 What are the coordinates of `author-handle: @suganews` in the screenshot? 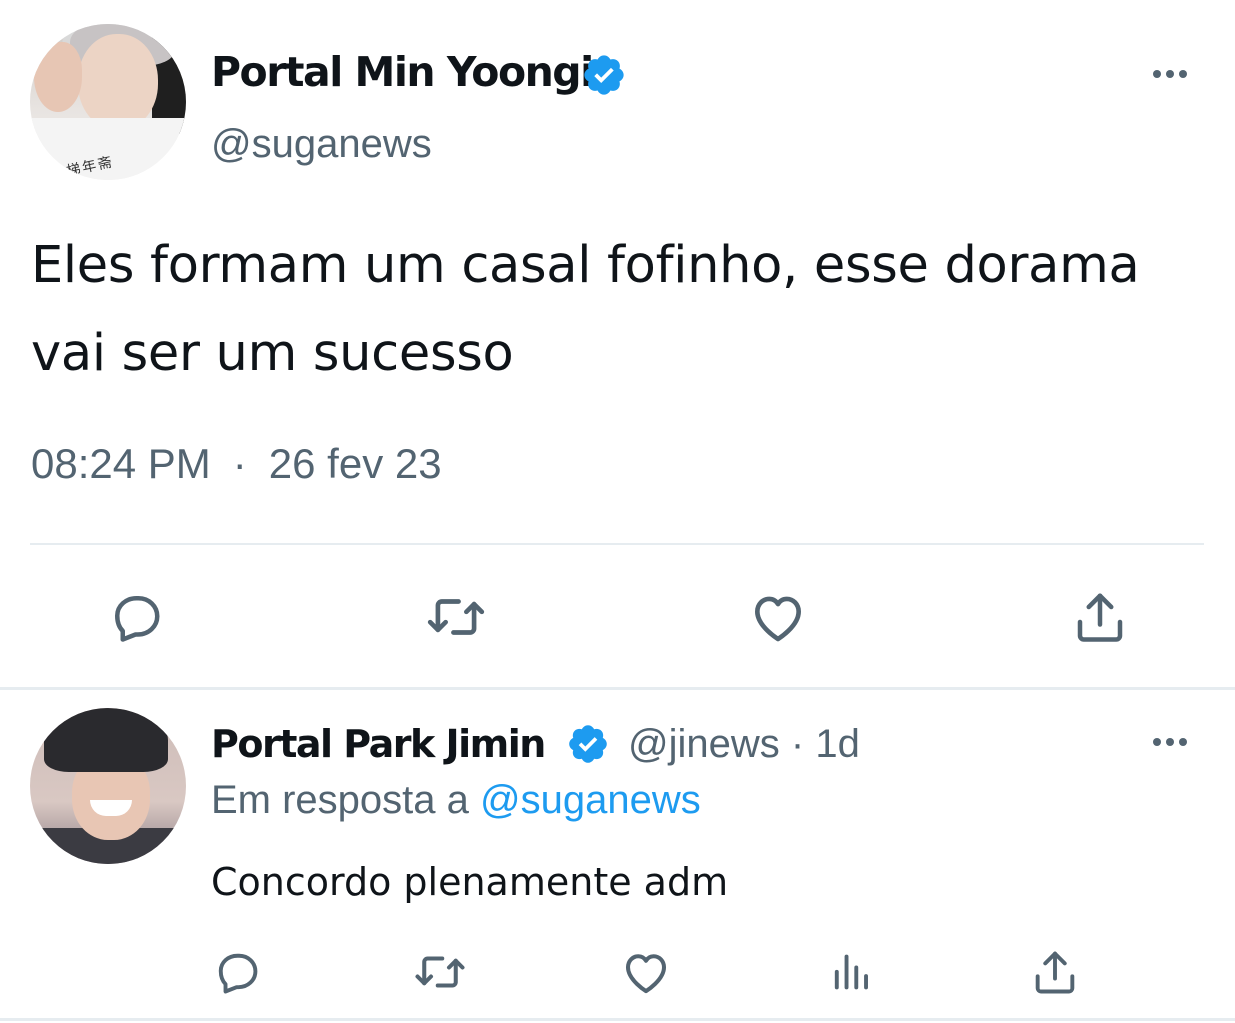 It's located at (321, 144).